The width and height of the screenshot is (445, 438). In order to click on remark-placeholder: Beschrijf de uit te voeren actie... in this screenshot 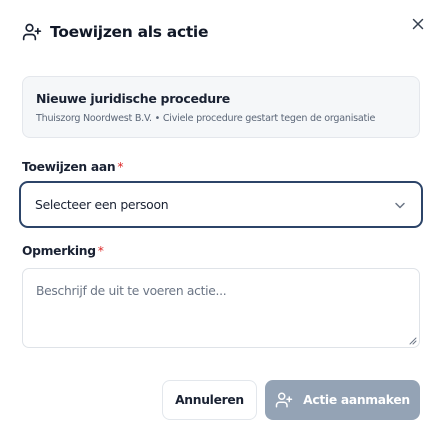, I will do `click(131, 291)`.